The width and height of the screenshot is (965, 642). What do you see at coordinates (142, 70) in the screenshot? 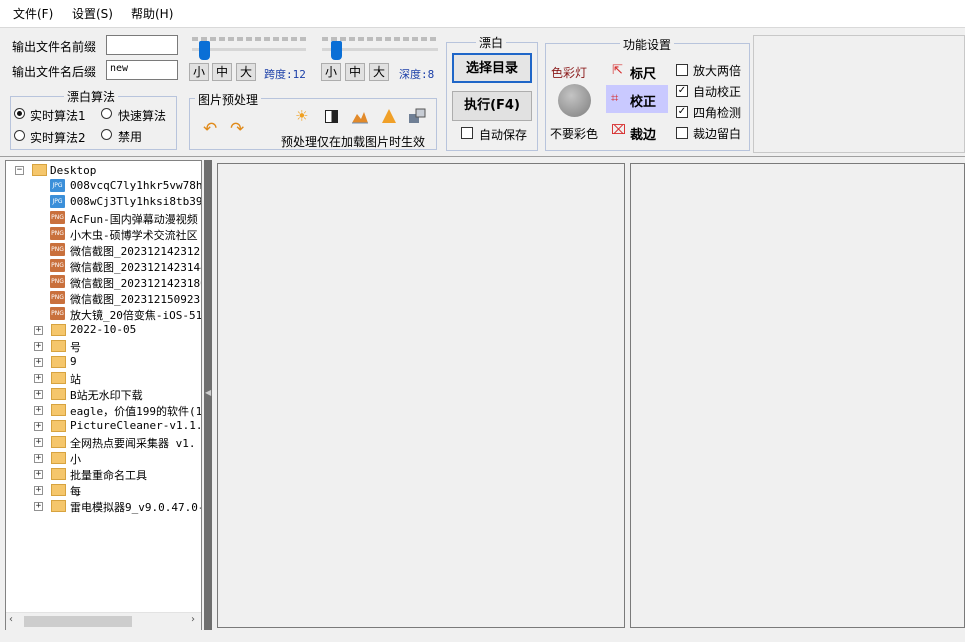
I see `suffix-input: new` at bounding box center [142, 70].